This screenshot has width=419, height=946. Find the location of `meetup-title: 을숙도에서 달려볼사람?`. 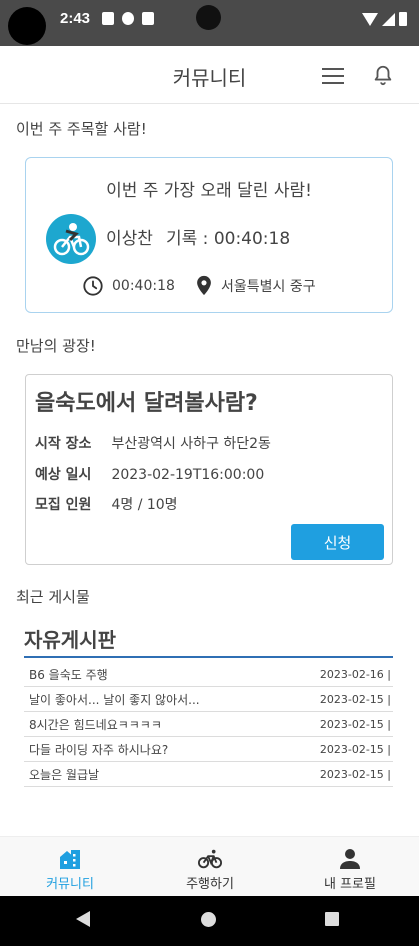

meetup-title: 을숙도에서 달려볼사람? is located at coordinates (146, 403).